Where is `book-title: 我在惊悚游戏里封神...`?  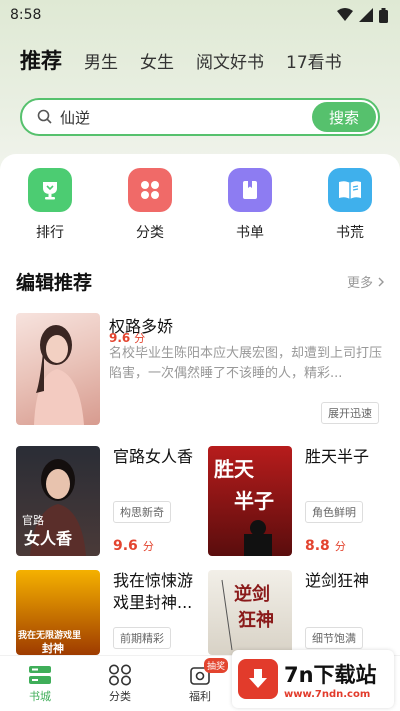
book-title: 我在惊悚游戏里封神... is located at coordinates (153, 591).